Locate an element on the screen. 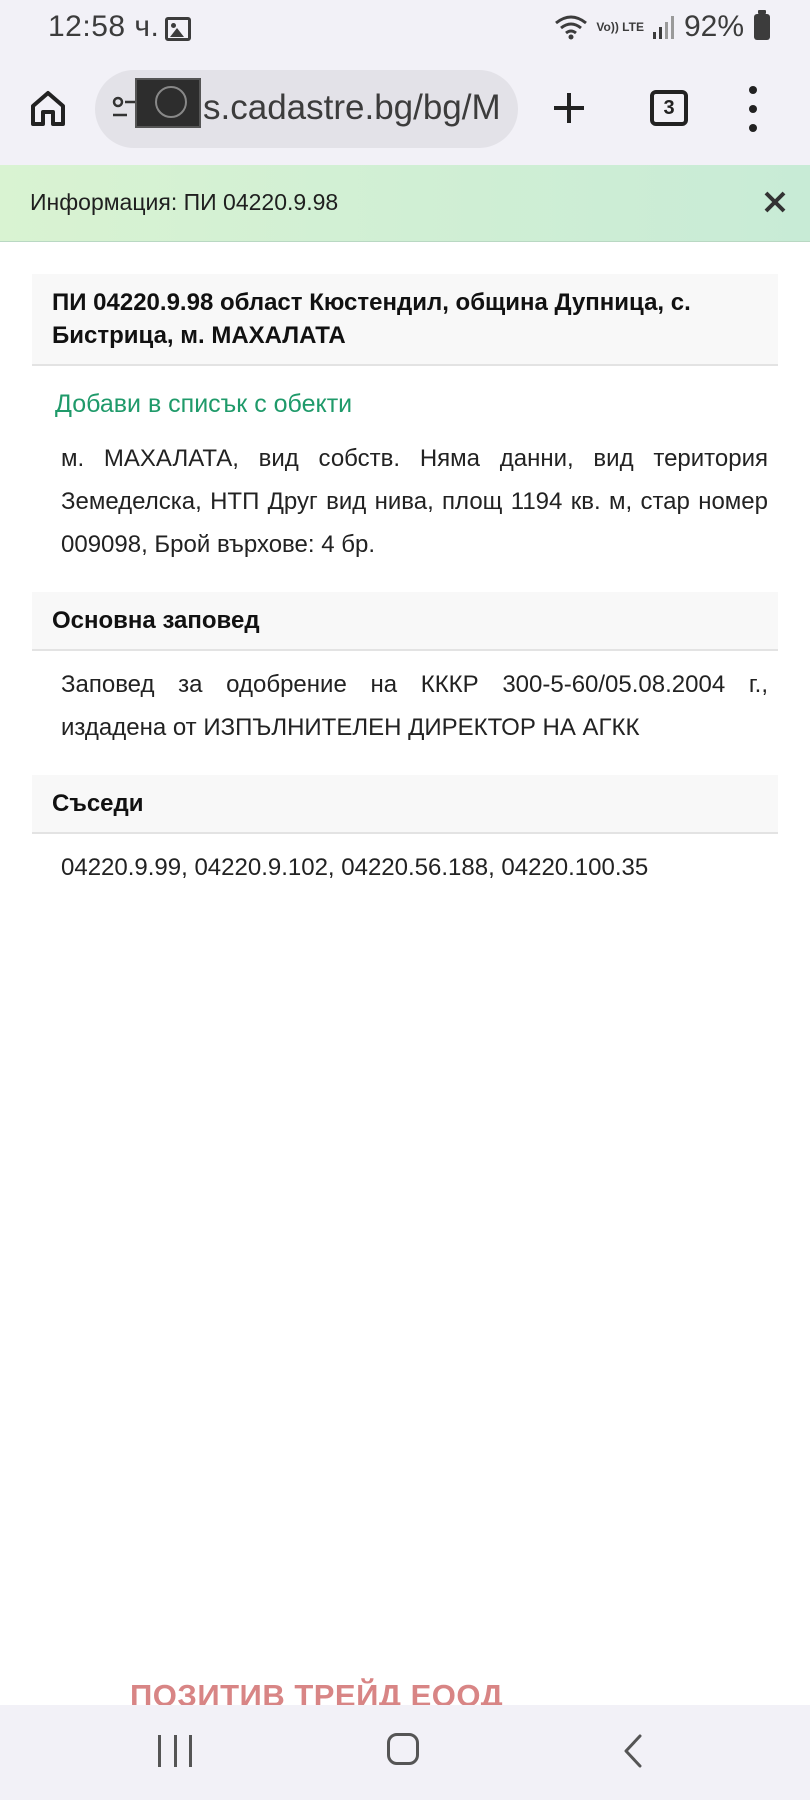 This screenshot has width=810, height=1800. browser-toolbar: s.cadastre.bg/bg/M 3 is located at coordinates (405, 112).